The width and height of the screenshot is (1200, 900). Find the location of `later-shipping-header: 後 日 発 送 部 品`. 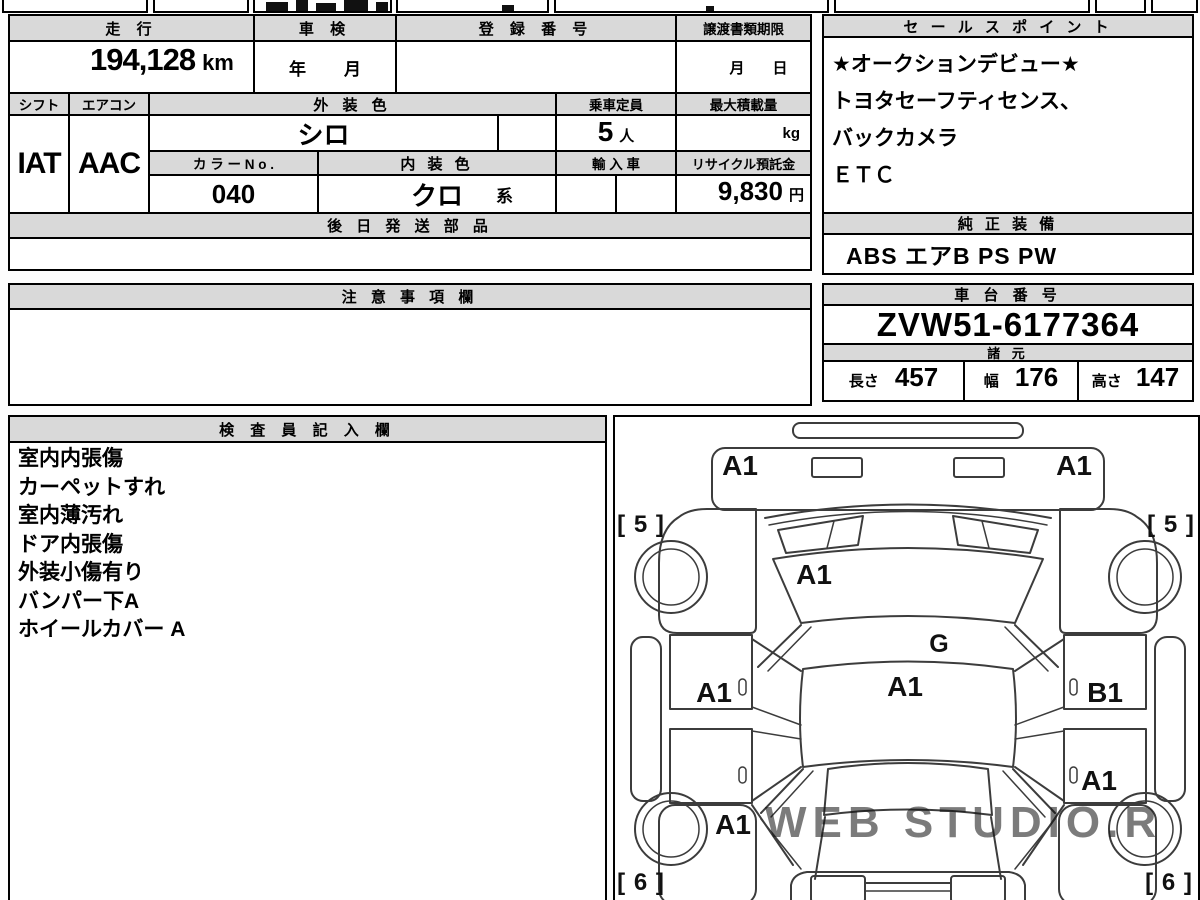

later-shipping-header: 後 日 発 送 部 品 is located at coordinates (410, 225).